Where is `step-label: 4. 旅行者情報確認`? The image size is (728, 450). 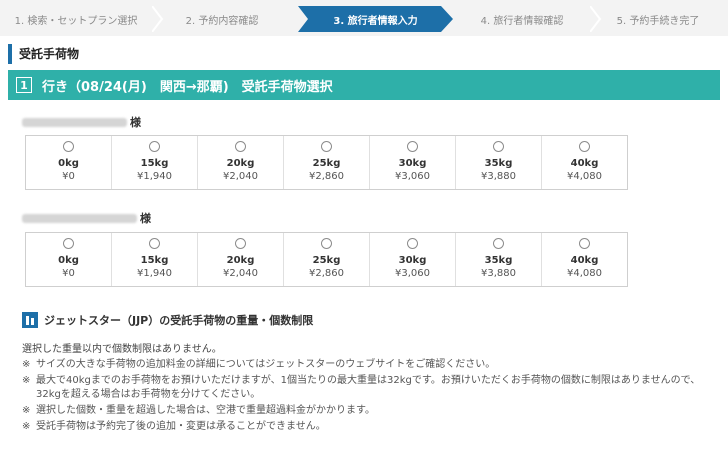
step-label: 4. 旅行者情報確認 is located at coordinates (522, 21).